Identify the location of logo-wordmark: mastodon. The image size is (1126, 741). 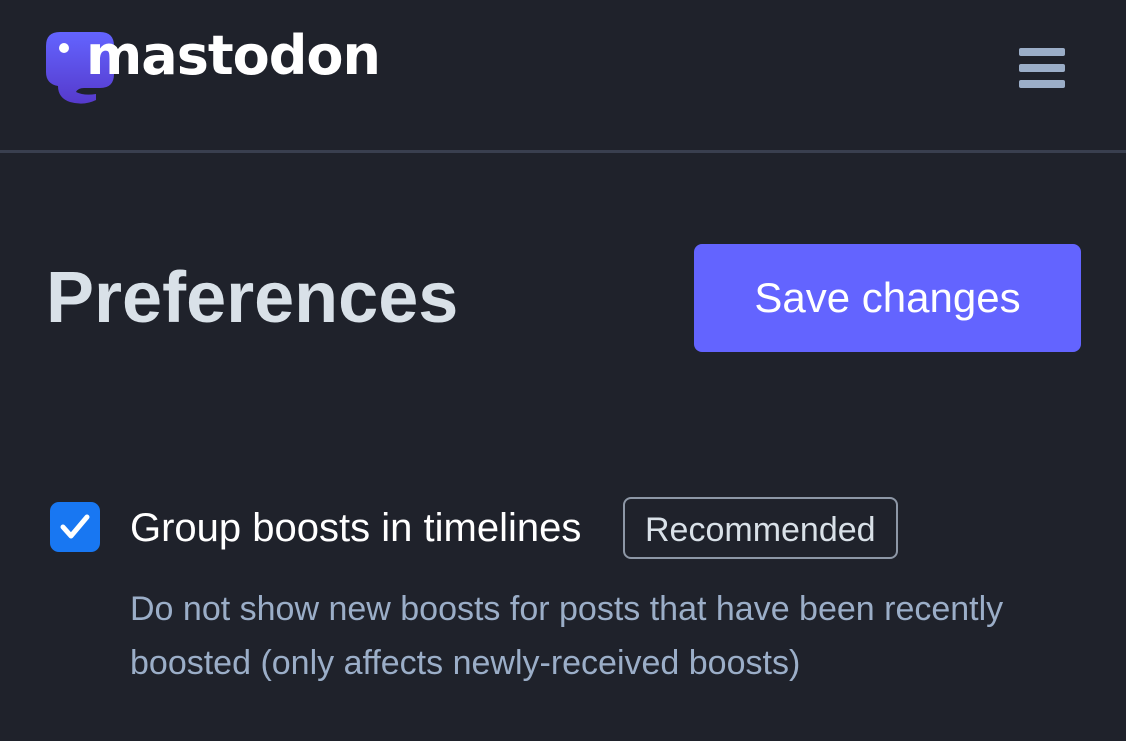
(233, 55).